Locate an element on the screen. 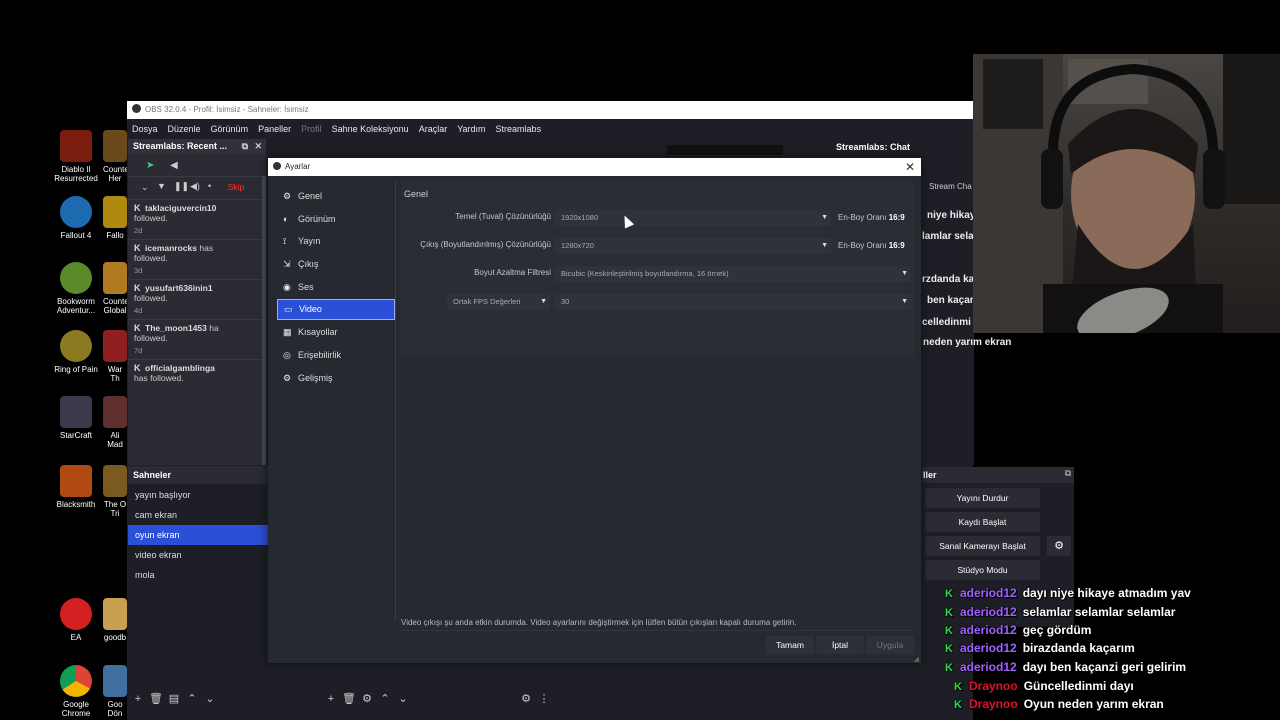 The image size is (1280, 720). scene-item: yayın başlıyor is located at coordinates (198, 495).